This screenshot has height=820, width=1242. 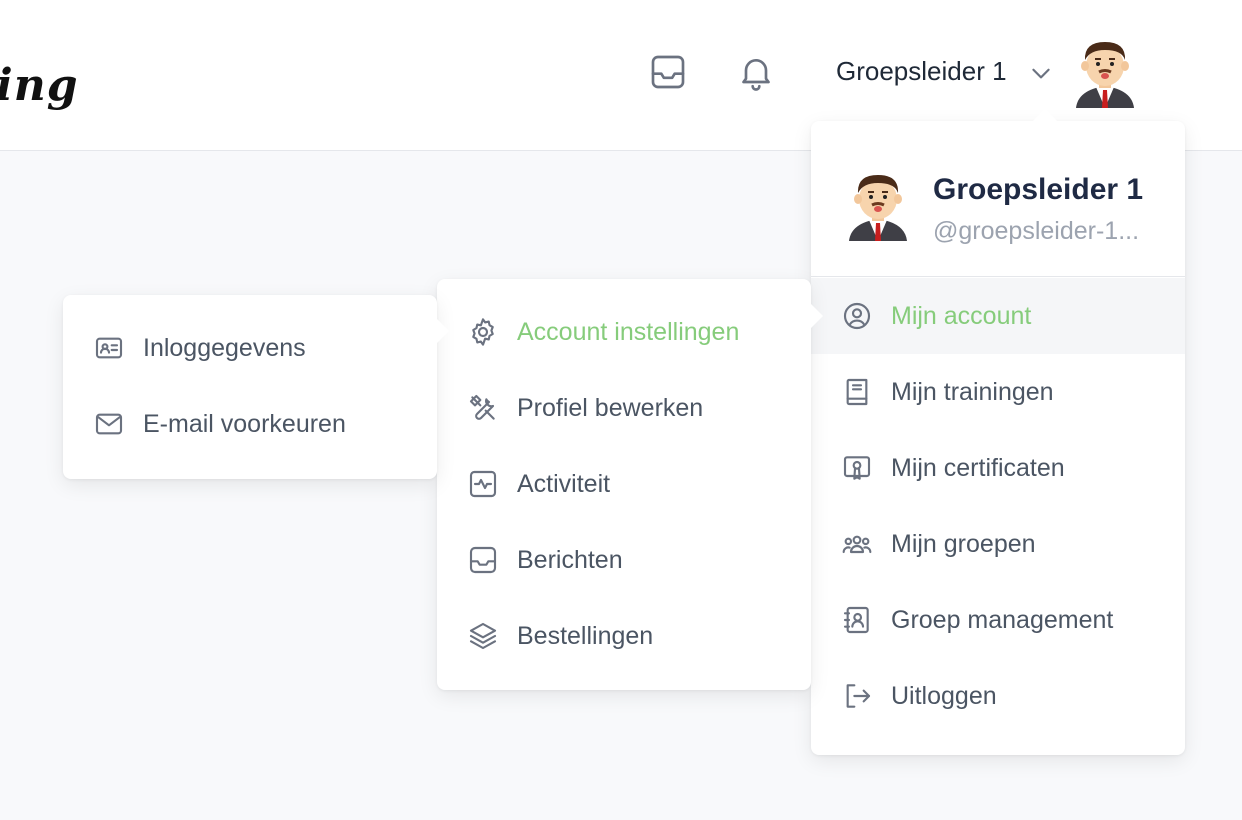 I want to click on tools-icon, so click(x=483, y=408).